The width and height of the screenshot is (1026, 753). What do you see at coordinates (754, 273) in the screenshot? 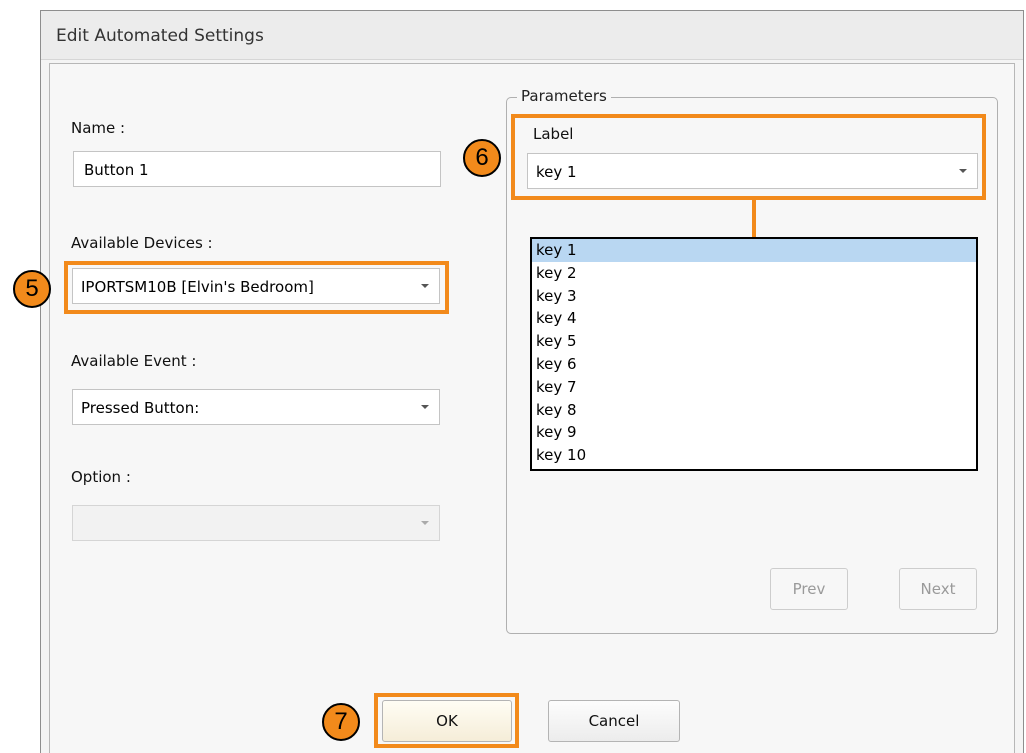
I see `list-item: key 2` at bounding box center [754, 273].